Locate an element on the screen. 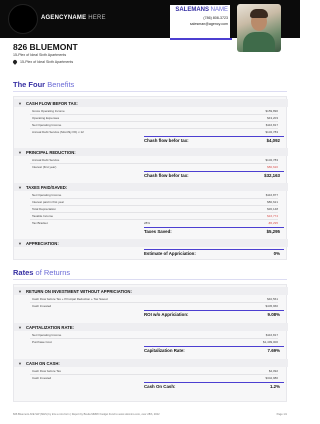  salesman-photo is located at coordinates (259, 28).